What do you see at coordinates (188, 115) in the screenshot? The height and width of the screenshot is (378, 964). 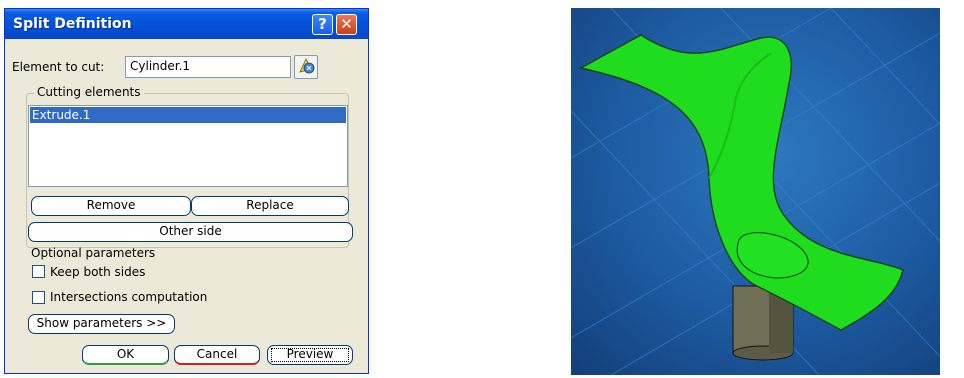 I see `list-item: Extrude.1` at bounding box center [188, 115].